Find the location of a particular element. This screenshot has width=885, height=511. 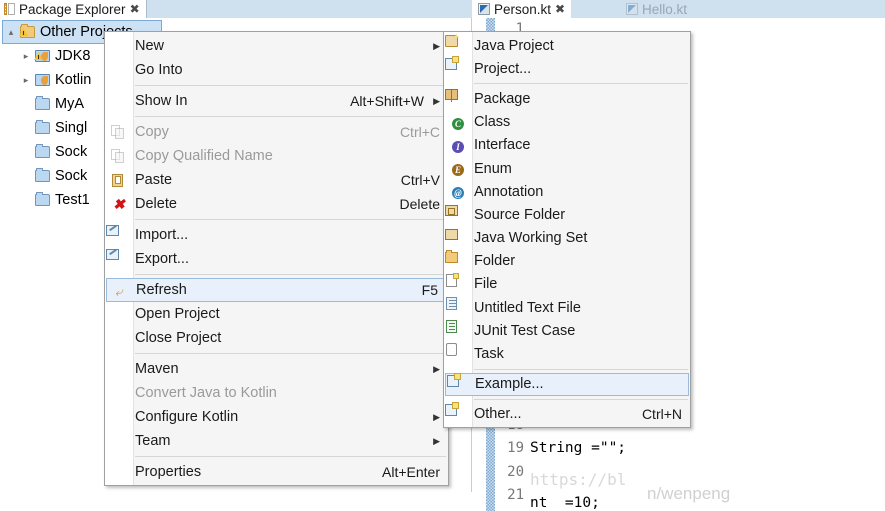

menu-item-label: Java Project is located at coordinates (514, 45).